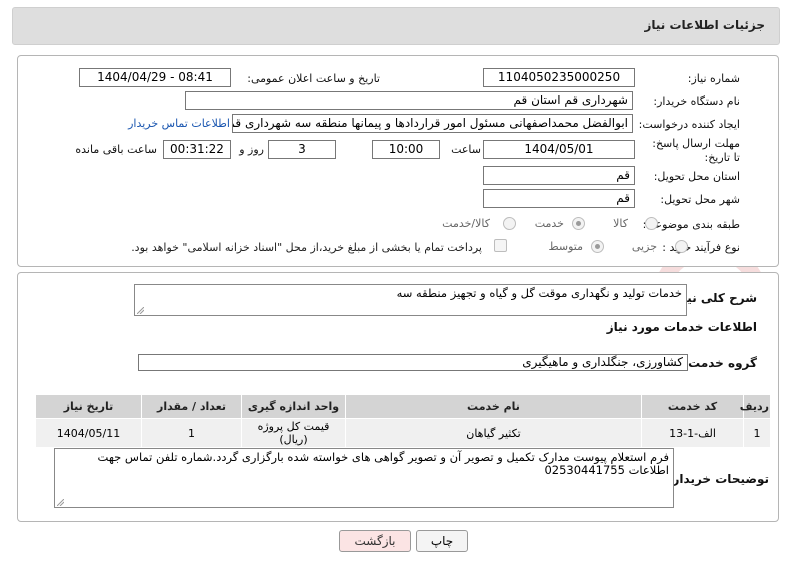 The image size is (788, 566). Describe the element at coordinates (493, 406) in the screenshot. I see `col-header-service-name: نام خدمت` at that location.